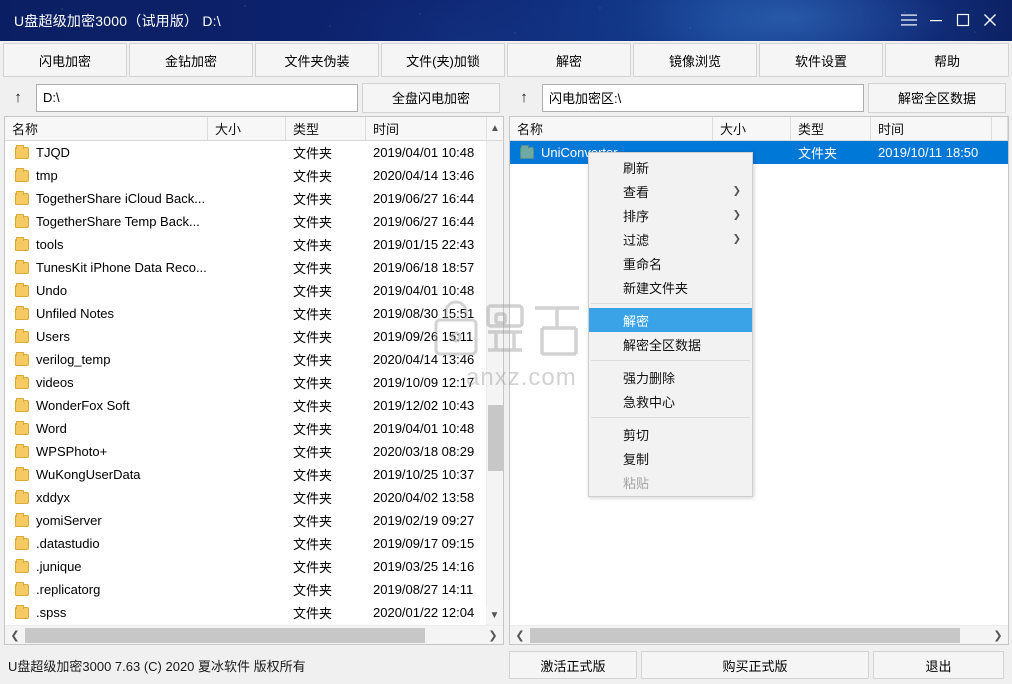 This screenshot has width=1012, height=684. What do you see at coordinates (424, 451) in the screenshot?
I see `cell-time: 2020/03/18 08:29` at bounding box center [424, 451].